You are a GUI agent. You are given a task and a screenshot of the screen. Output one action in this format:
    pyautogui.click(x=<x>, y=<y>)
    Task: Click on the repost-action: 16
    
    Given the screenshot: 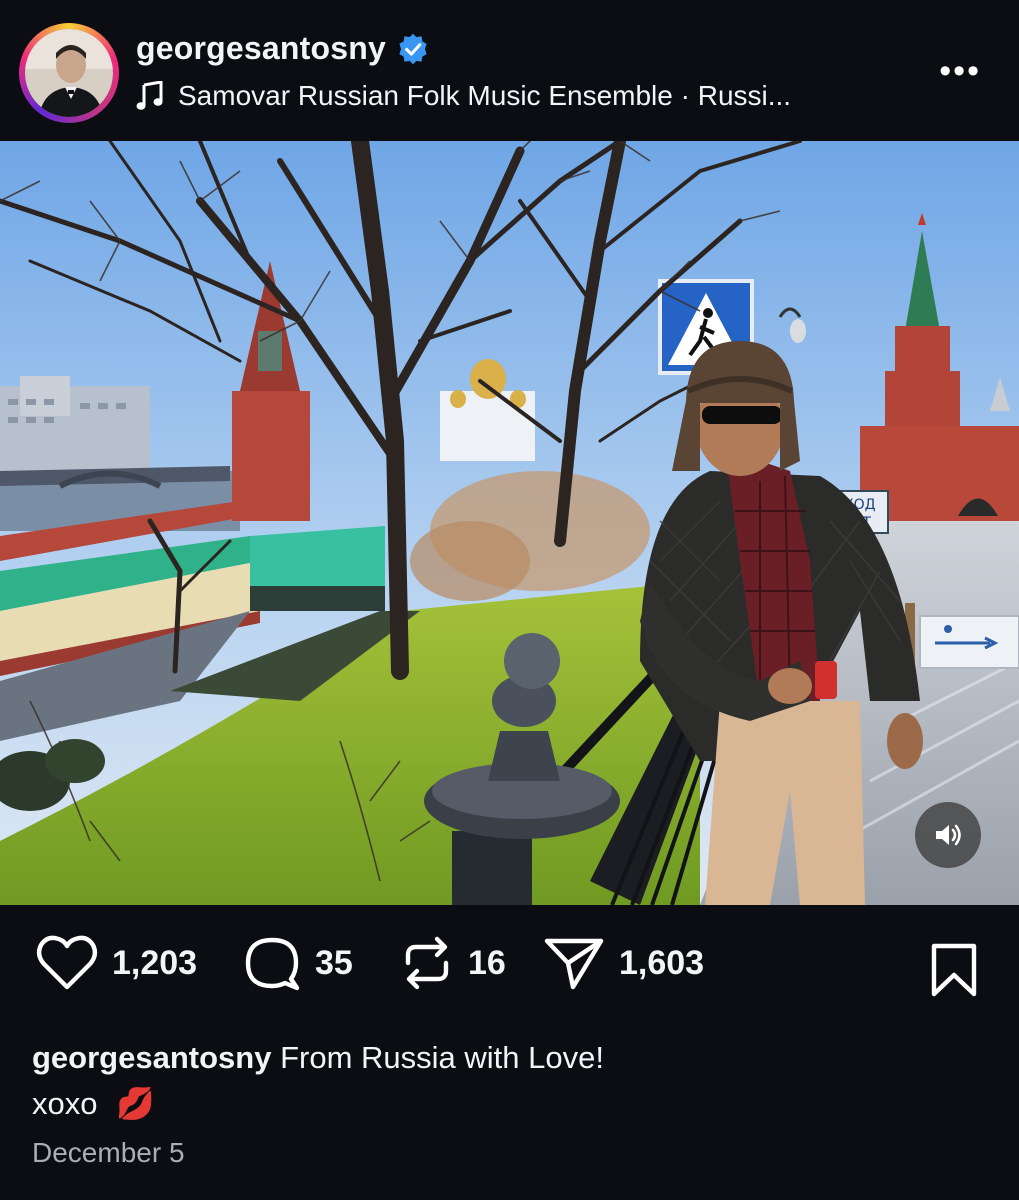 What is the action you would take?
    pyautogui.click(x=453, y=963)
    